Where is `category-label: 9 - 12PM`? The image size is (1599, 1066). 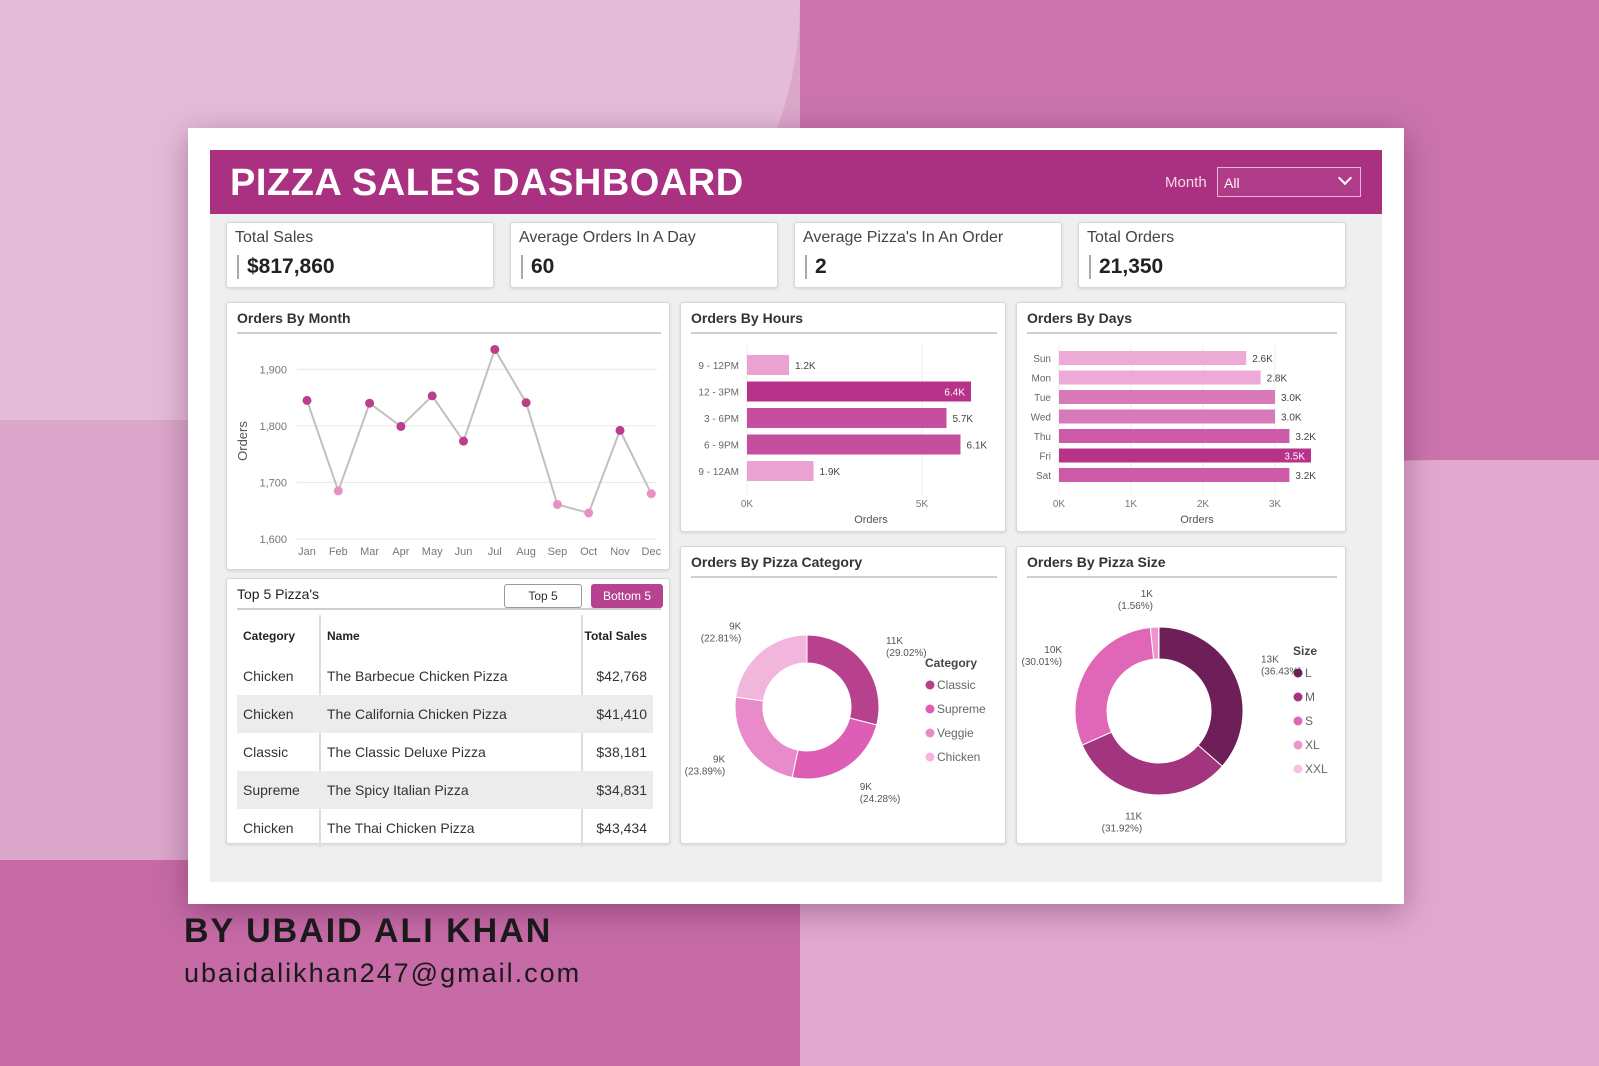 category-label: 9 - 12PM is located at coordinates (718, 366).